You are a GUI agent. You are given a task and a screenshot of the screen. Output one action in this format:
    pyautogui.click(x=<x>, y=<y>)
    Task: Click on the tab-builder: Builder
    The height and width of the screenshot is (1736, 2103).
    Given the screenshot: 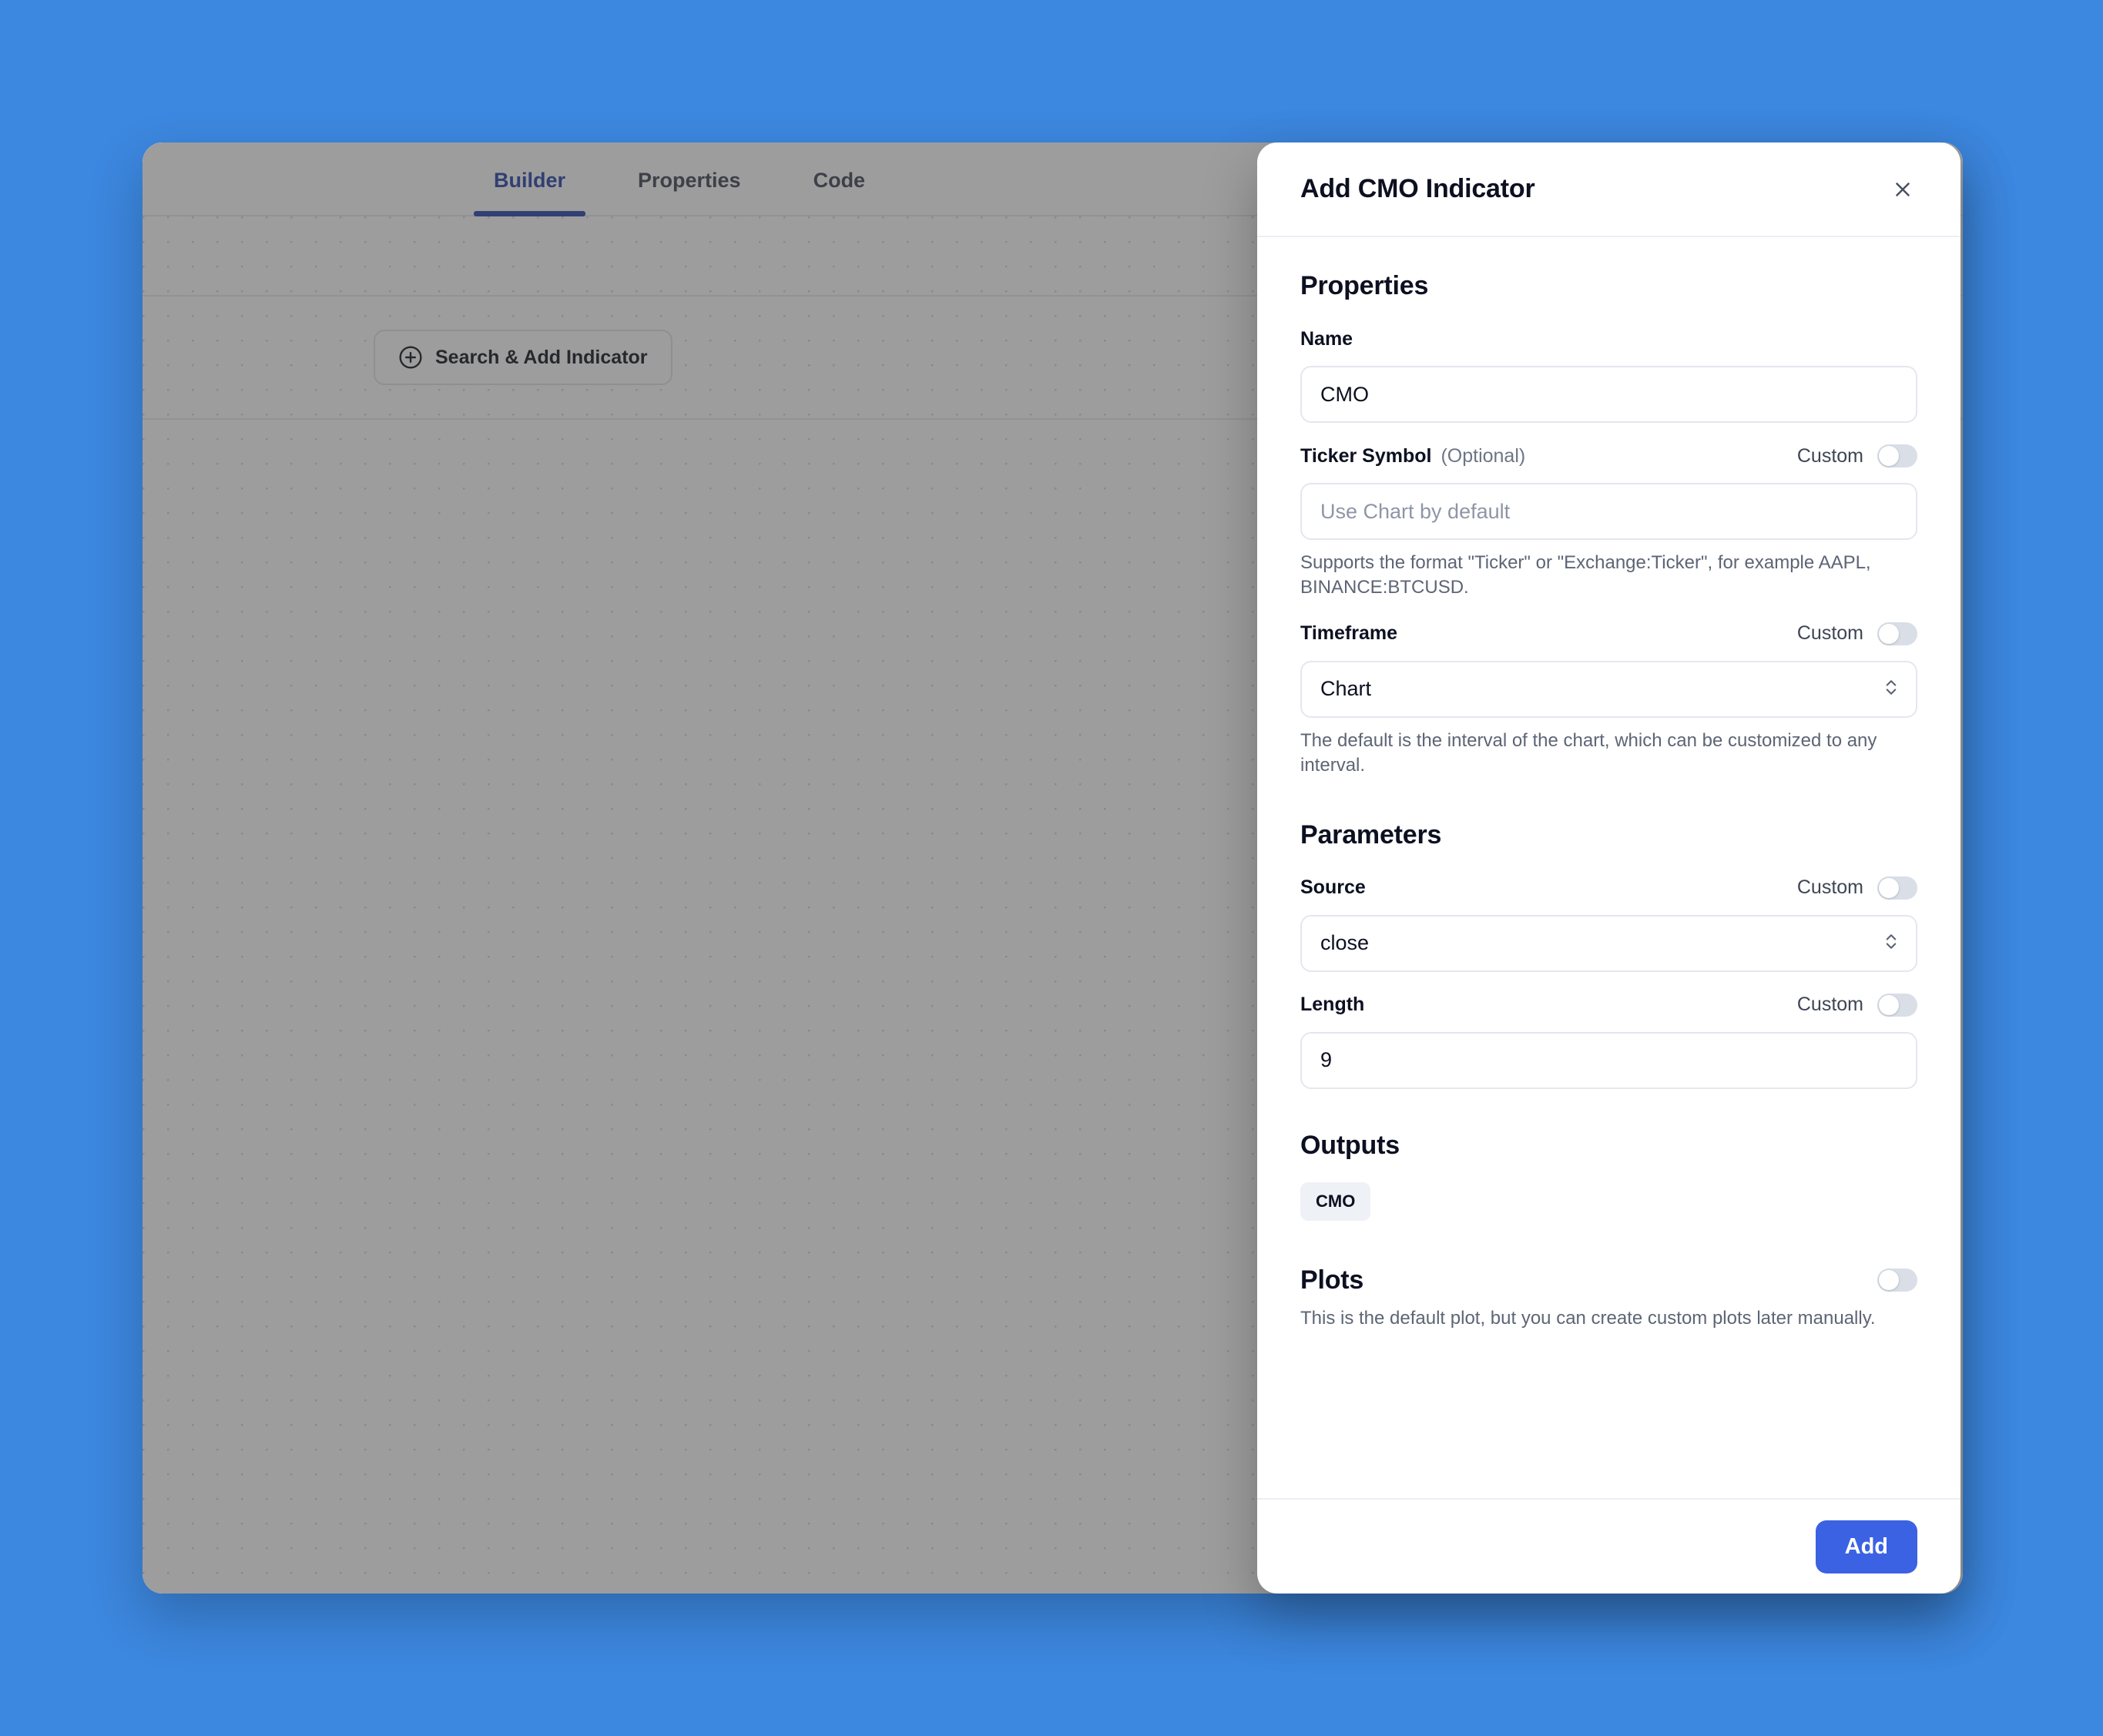 What is the action you would take?
    pyautogui.click(x=530, y=179)
    